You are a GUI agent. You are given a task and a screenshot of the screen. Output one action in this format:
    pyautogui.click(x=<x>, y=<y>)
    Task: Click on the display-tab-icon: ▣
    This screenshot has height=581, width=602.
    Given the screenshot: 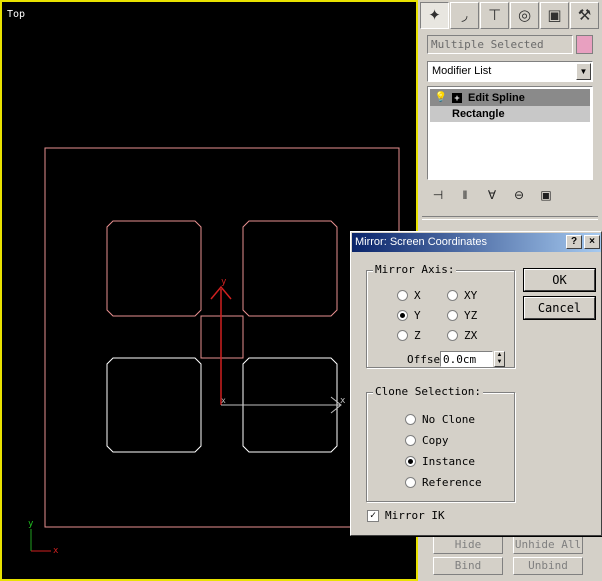 What is the action you would take?
    pyautogui.click(x=554, y=15)
    